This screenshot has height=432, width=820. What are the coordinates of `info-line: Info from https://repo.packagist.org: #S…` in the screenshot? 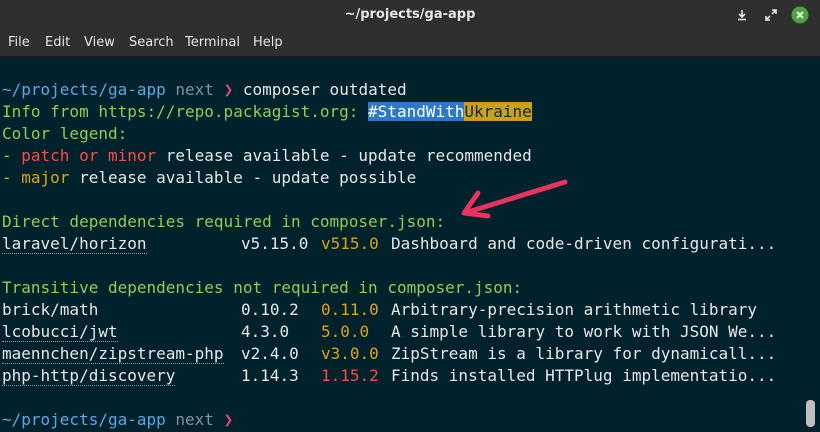 It's located at (267, 112).